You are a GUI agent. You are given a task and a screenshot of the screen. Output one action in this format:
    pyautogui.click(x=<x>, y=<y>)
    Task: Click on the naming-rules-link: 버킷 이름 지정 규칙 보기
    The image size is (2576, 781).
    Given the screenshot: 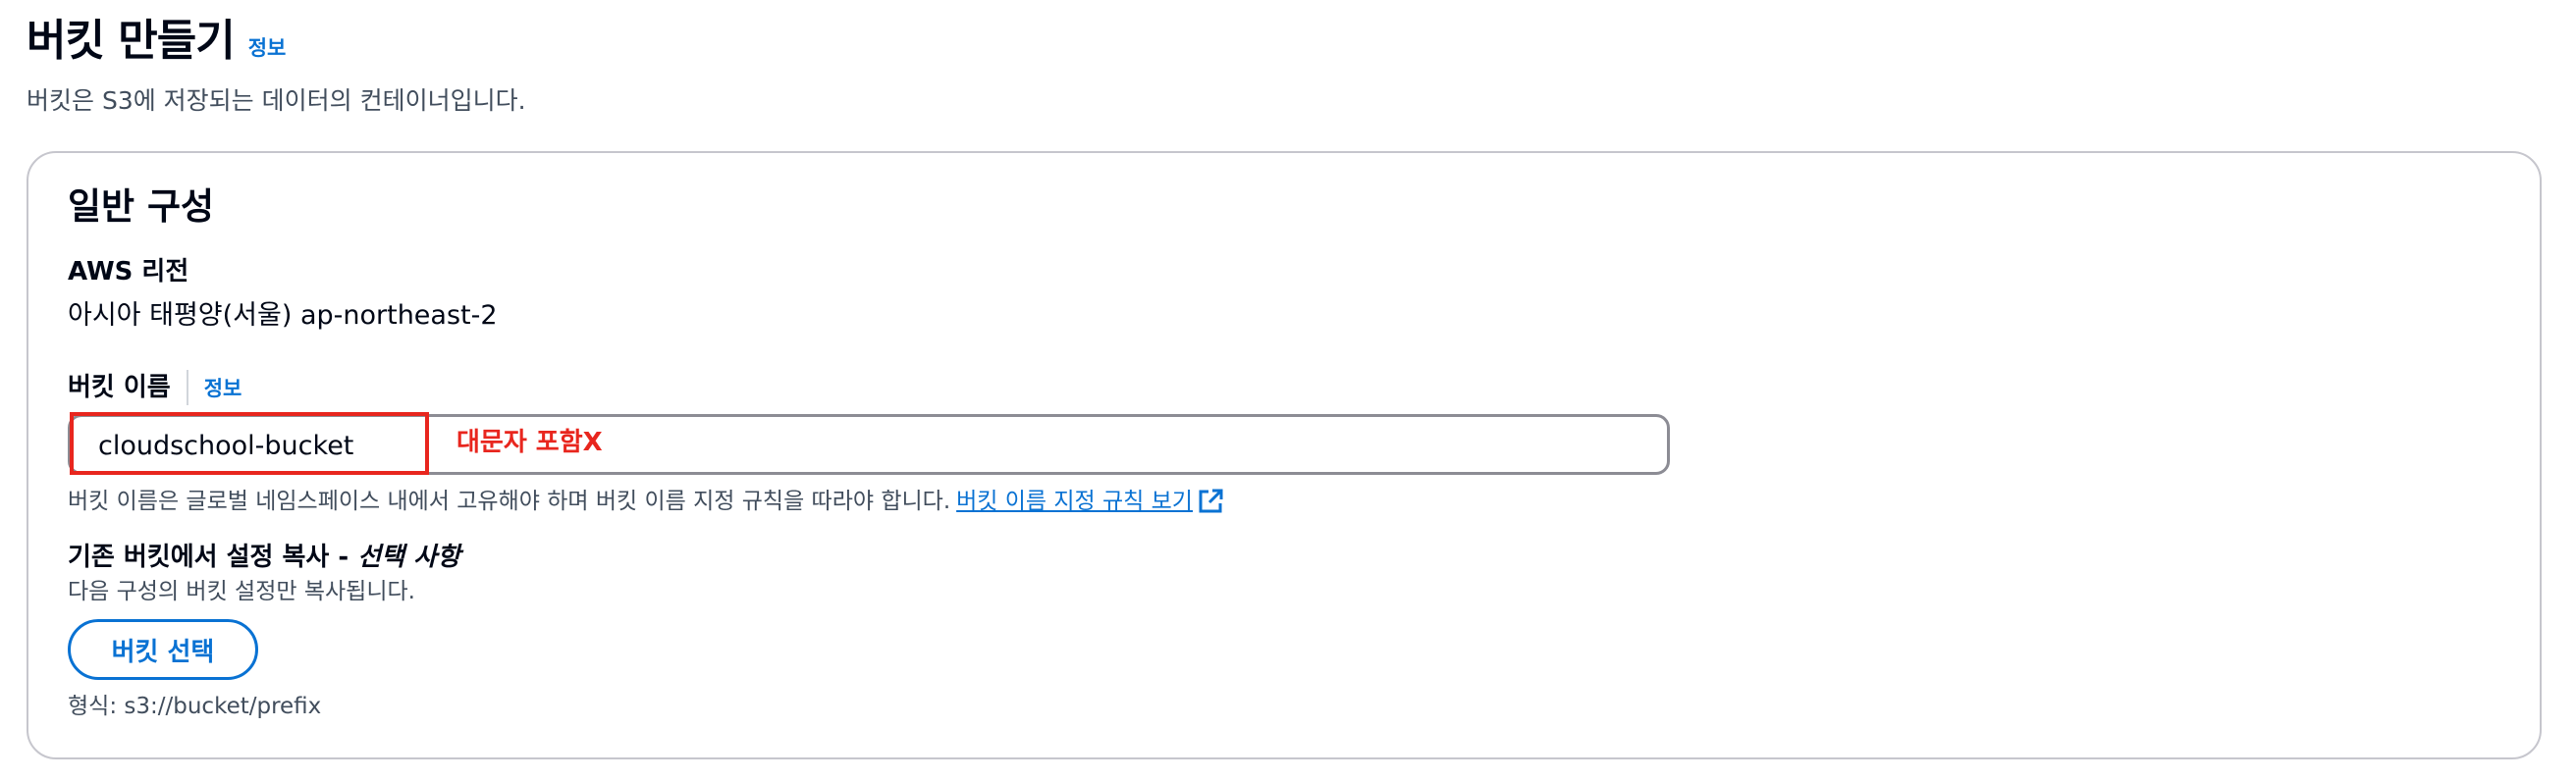 What is the action you would take?
    pyautogui.click(x=1074, y=502)
    